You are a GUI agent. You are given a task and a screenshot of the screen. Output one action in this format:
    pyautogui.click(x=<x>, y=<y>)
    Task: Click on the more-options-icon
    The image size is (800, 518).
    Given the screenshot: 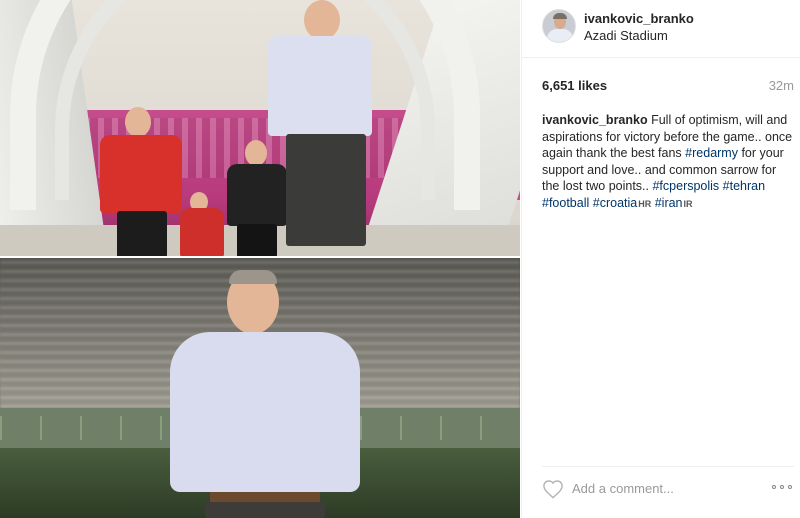 What is the action you would take?
    pyautogui.click(x=783, y=488)
    